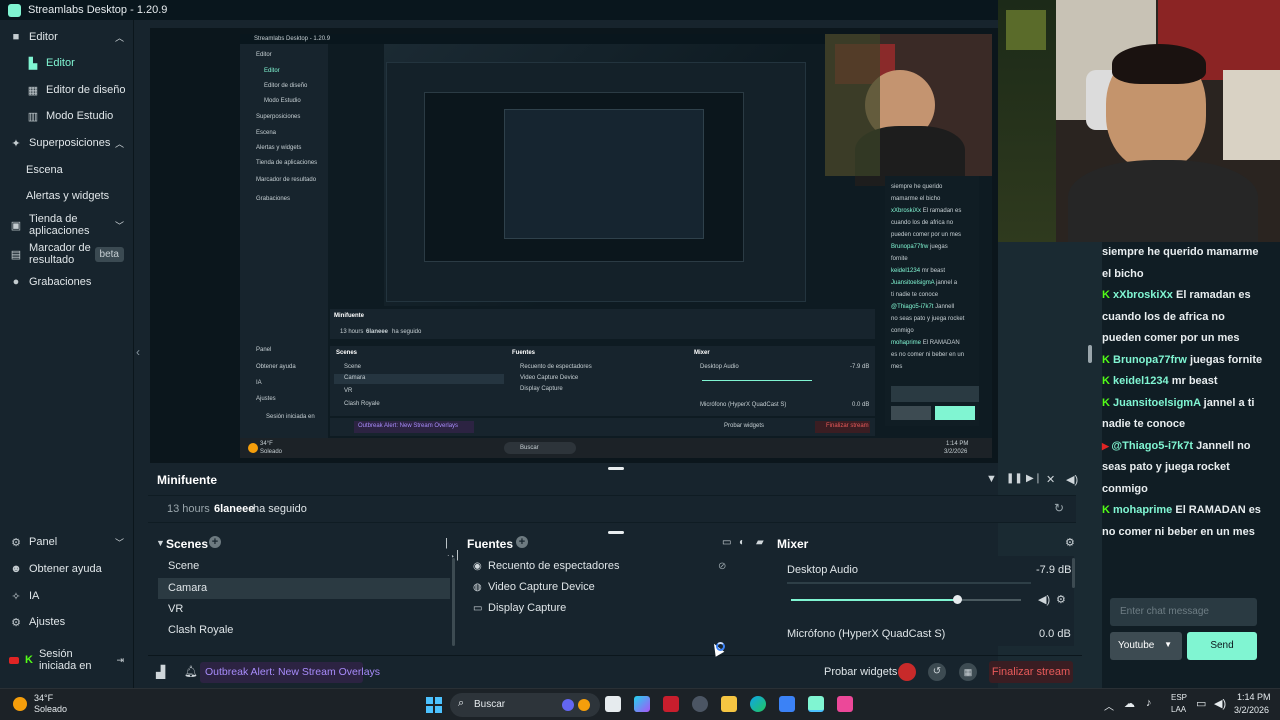  I want to click on pause-icon: ❚❚, so click(1014, 478).